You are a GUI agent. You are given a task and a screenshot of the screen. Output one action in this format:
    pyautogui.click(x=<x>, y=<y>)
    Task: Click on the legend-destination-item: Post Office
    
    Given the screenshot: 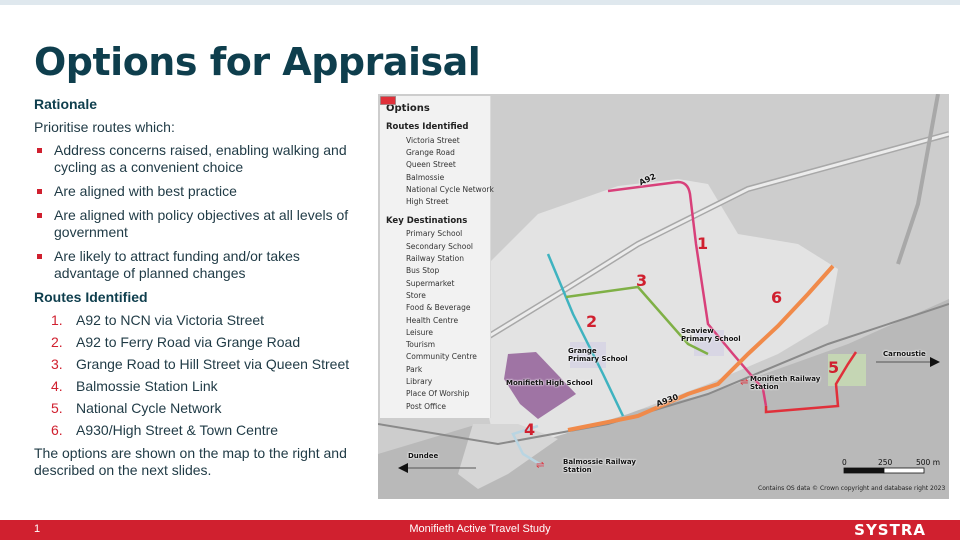 What is the action you would take?
    pyautogui.click(x=435, y=254)
    